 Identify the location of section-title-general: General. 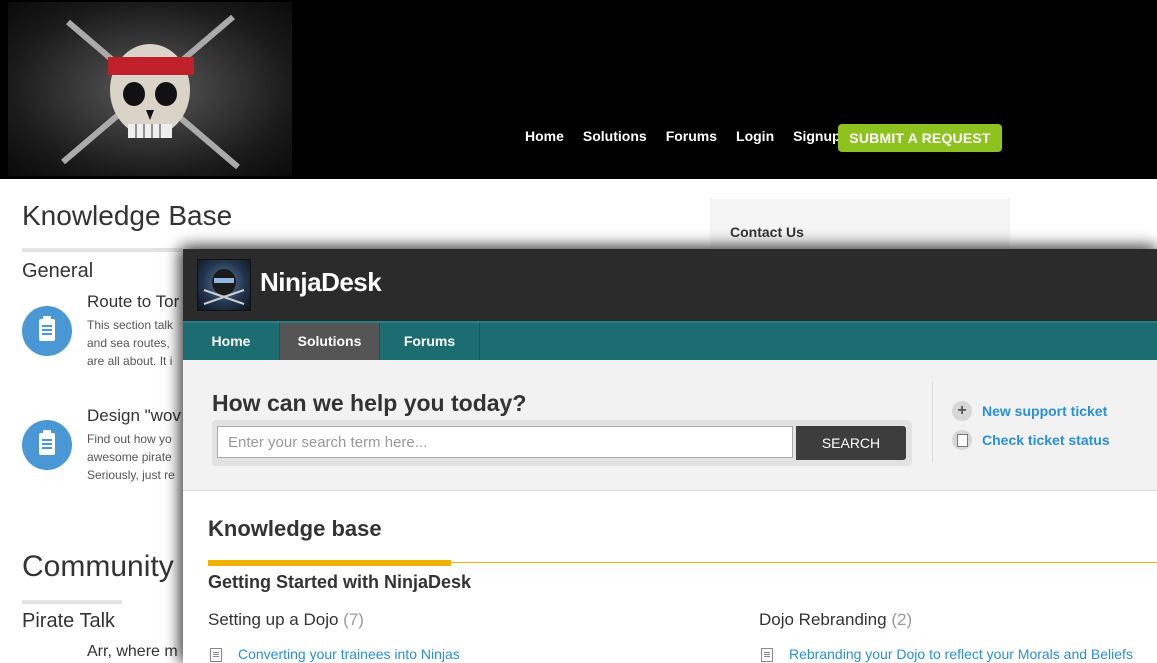
(57, 271).